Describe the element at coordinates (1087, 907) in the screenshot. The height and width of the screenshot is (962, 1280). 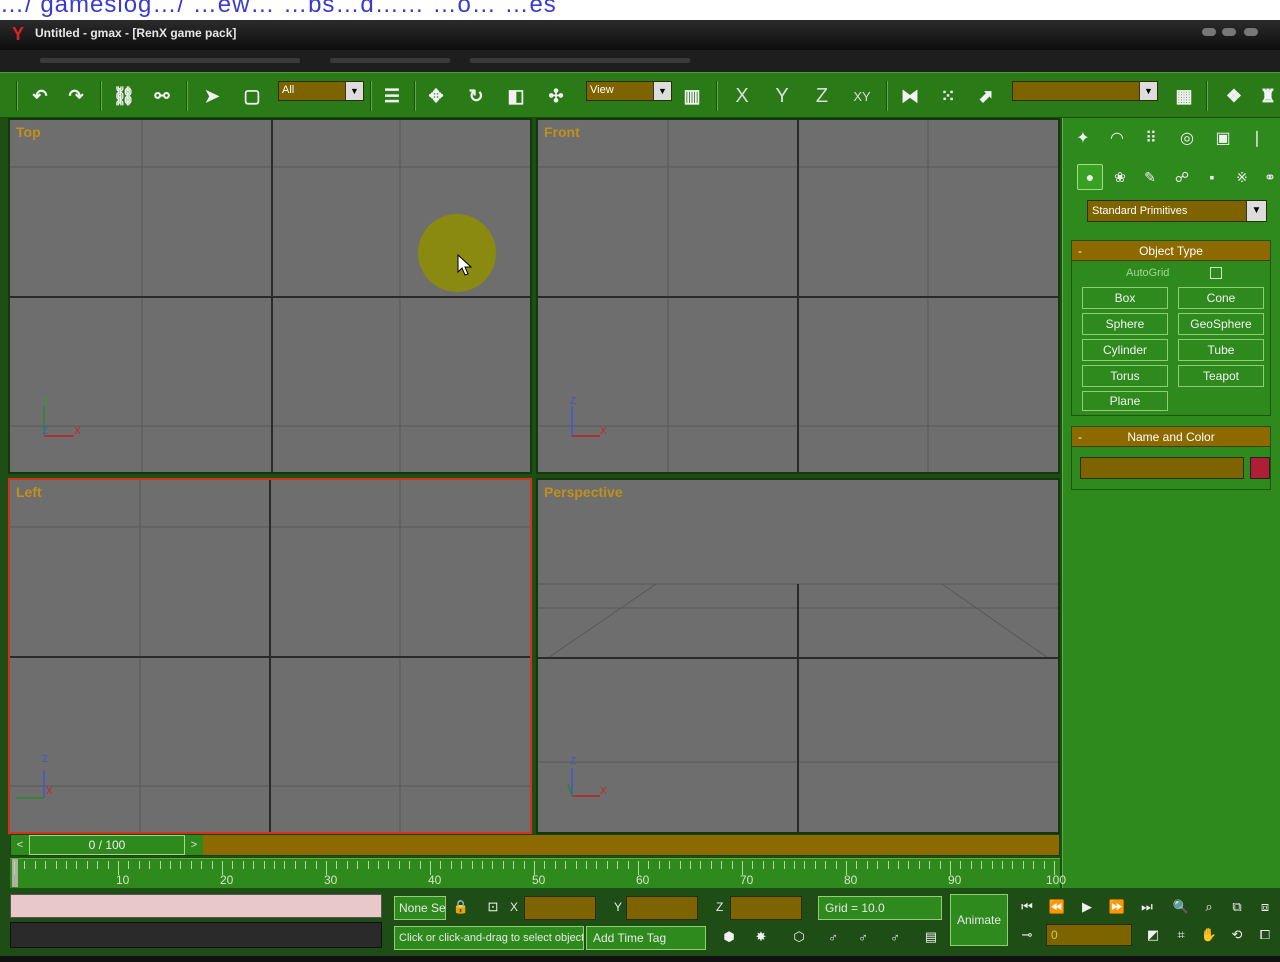
I see `play-icon: ▶` at that location.